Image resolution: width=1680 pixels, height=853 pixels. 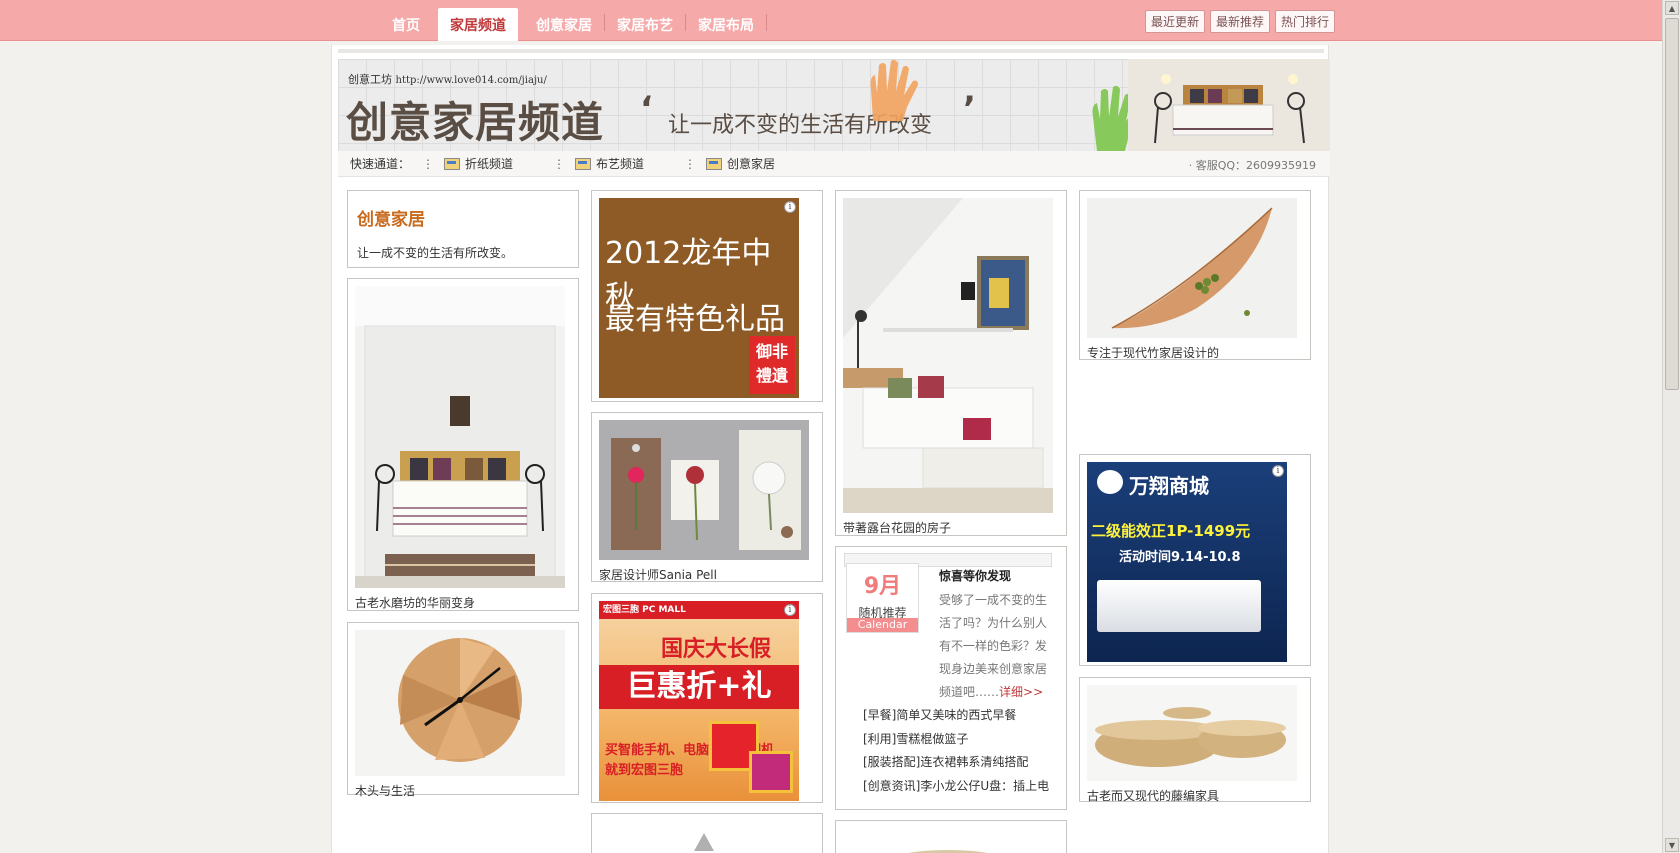 I want to click on mooncake-ad-line2: 最有特色礼品, so click(x=695, y=319).